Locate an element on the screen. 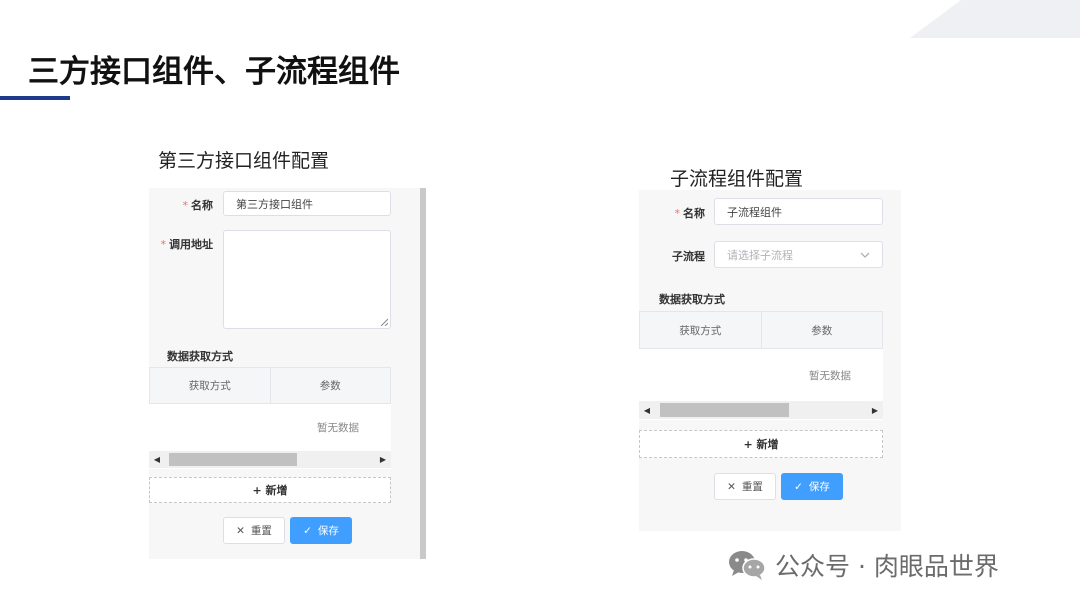 The image size is (1080, 608). left-panel-caption: 第三方接口组件配置 is located at coordinates (244, 161).